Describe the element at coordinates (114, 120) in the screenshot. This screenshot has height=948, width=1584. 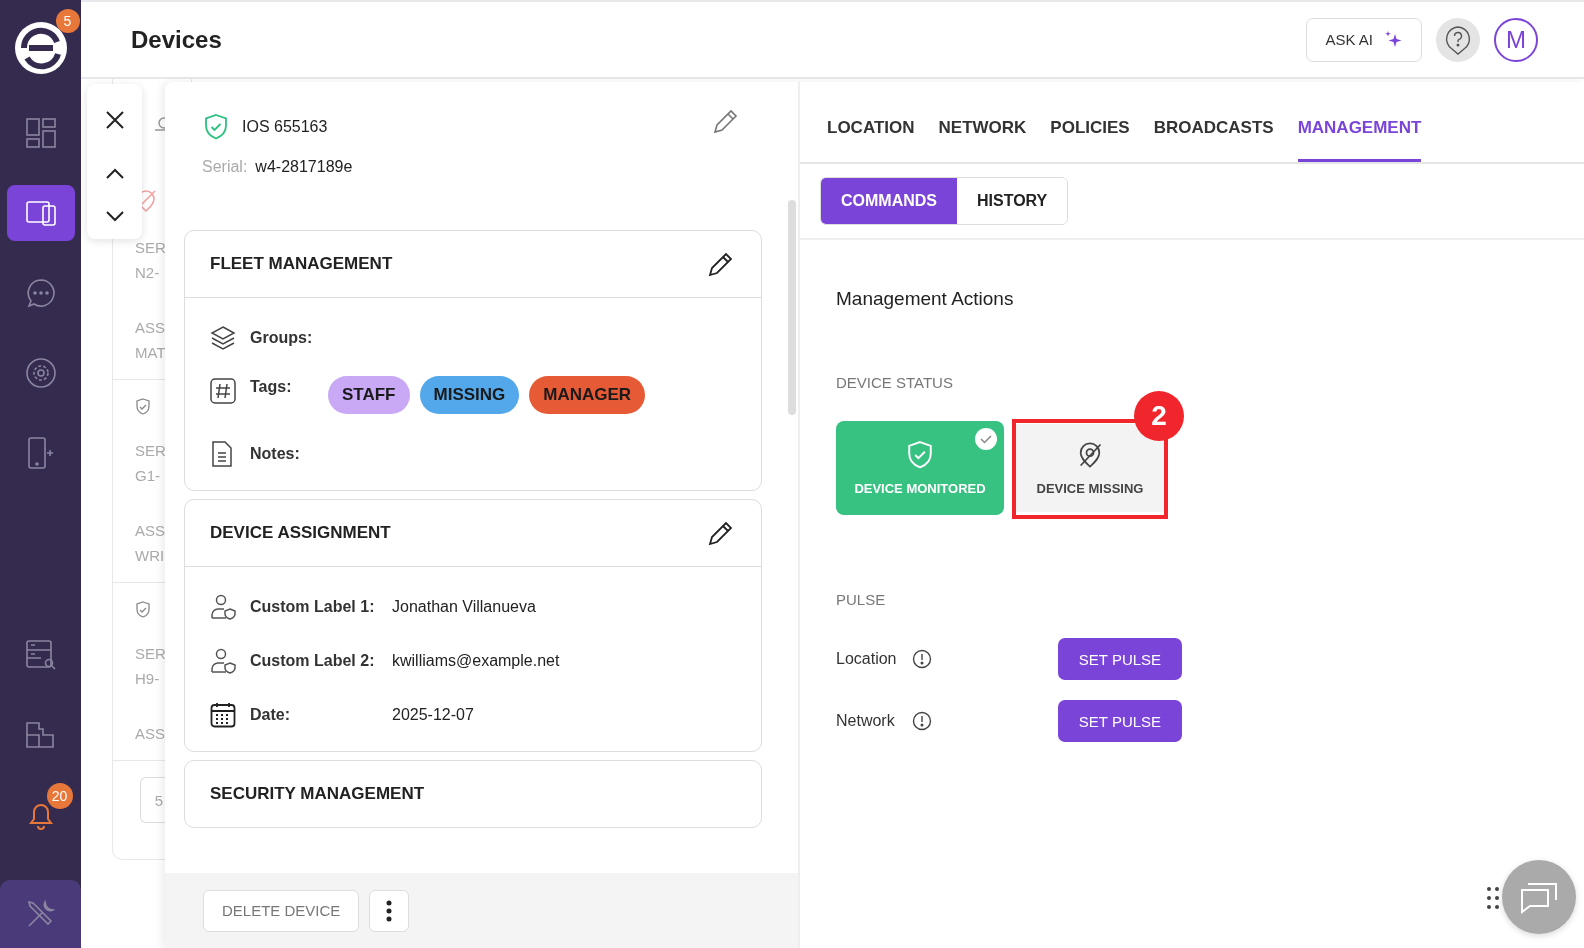
I see `close-icon` at that location.